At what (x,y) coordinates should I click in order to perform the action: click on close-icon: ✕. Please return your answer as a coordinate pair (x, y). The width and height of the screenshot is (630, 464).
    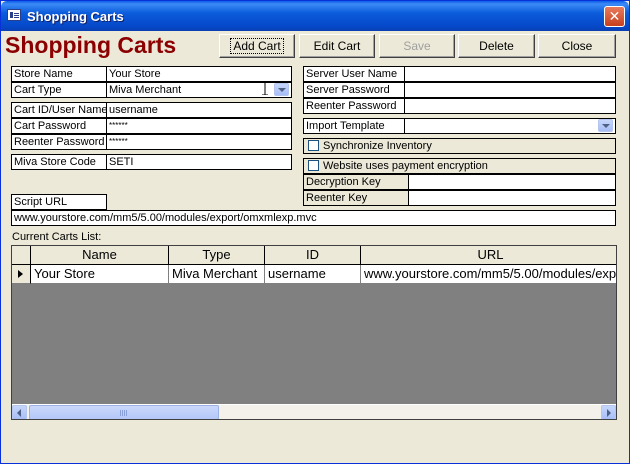
    Looking at the image, I should click on (614, 16).